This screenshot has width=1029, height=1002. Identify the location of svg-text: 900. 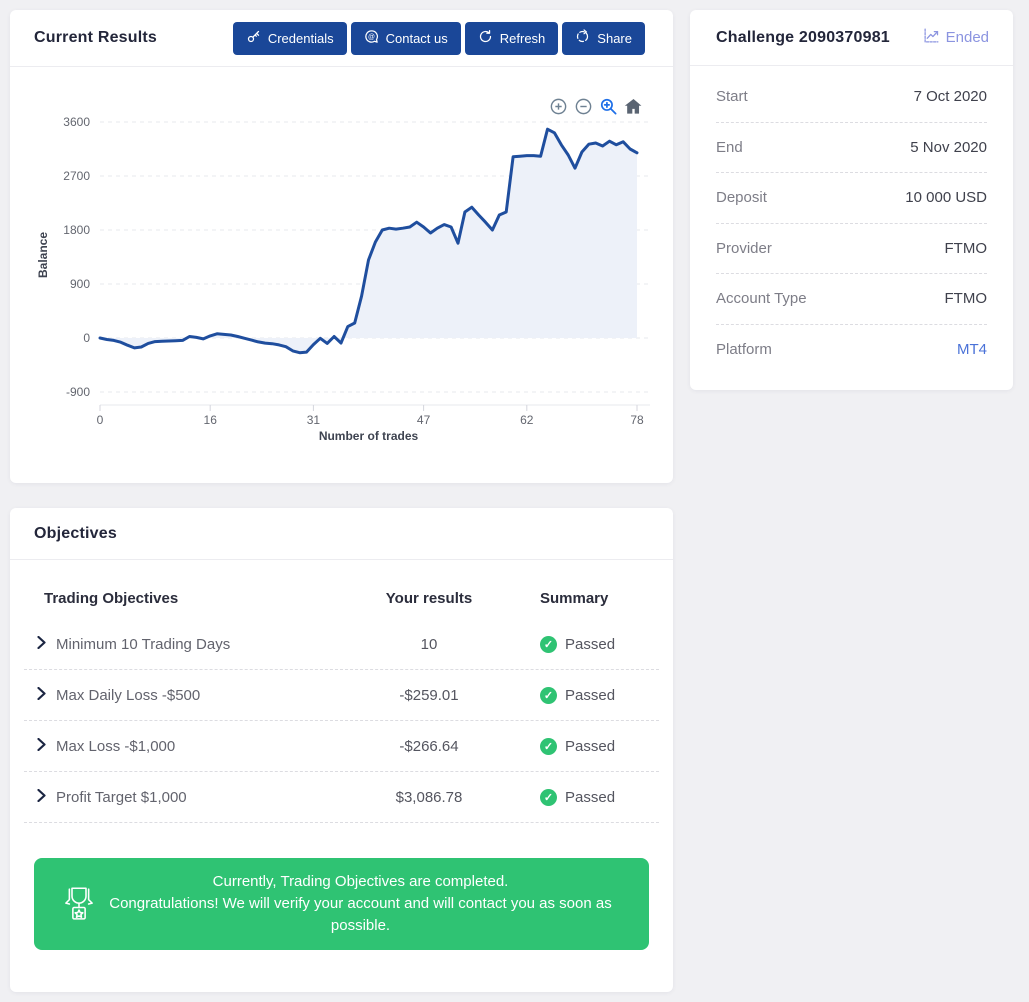
(80, 284).